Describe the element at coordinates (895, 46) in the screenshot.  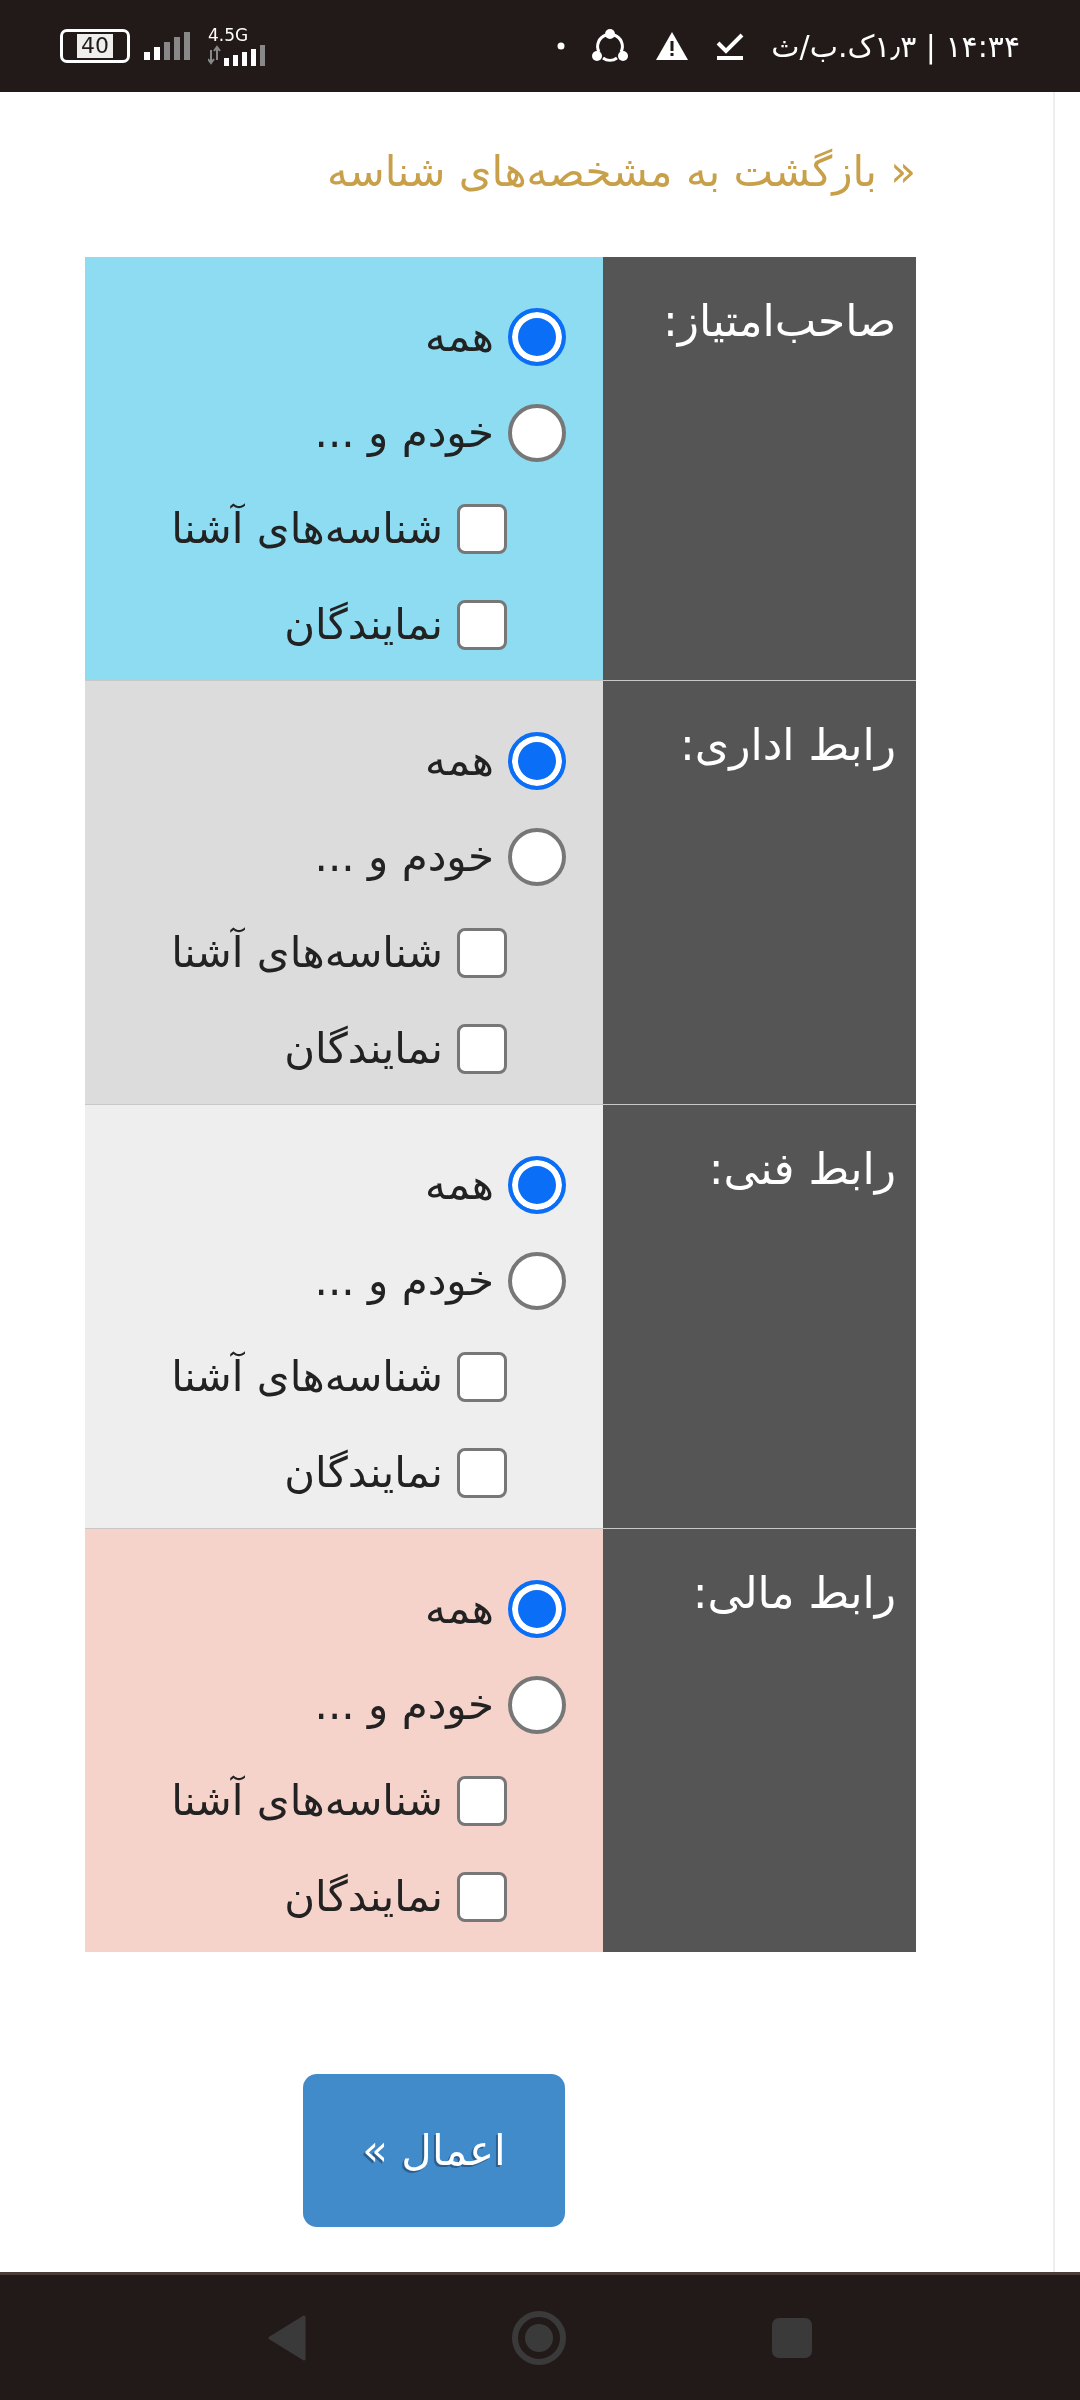
I see `status-text: ۱۴:۳۴ | ۱٫۳ک.ب/ث` at that location.